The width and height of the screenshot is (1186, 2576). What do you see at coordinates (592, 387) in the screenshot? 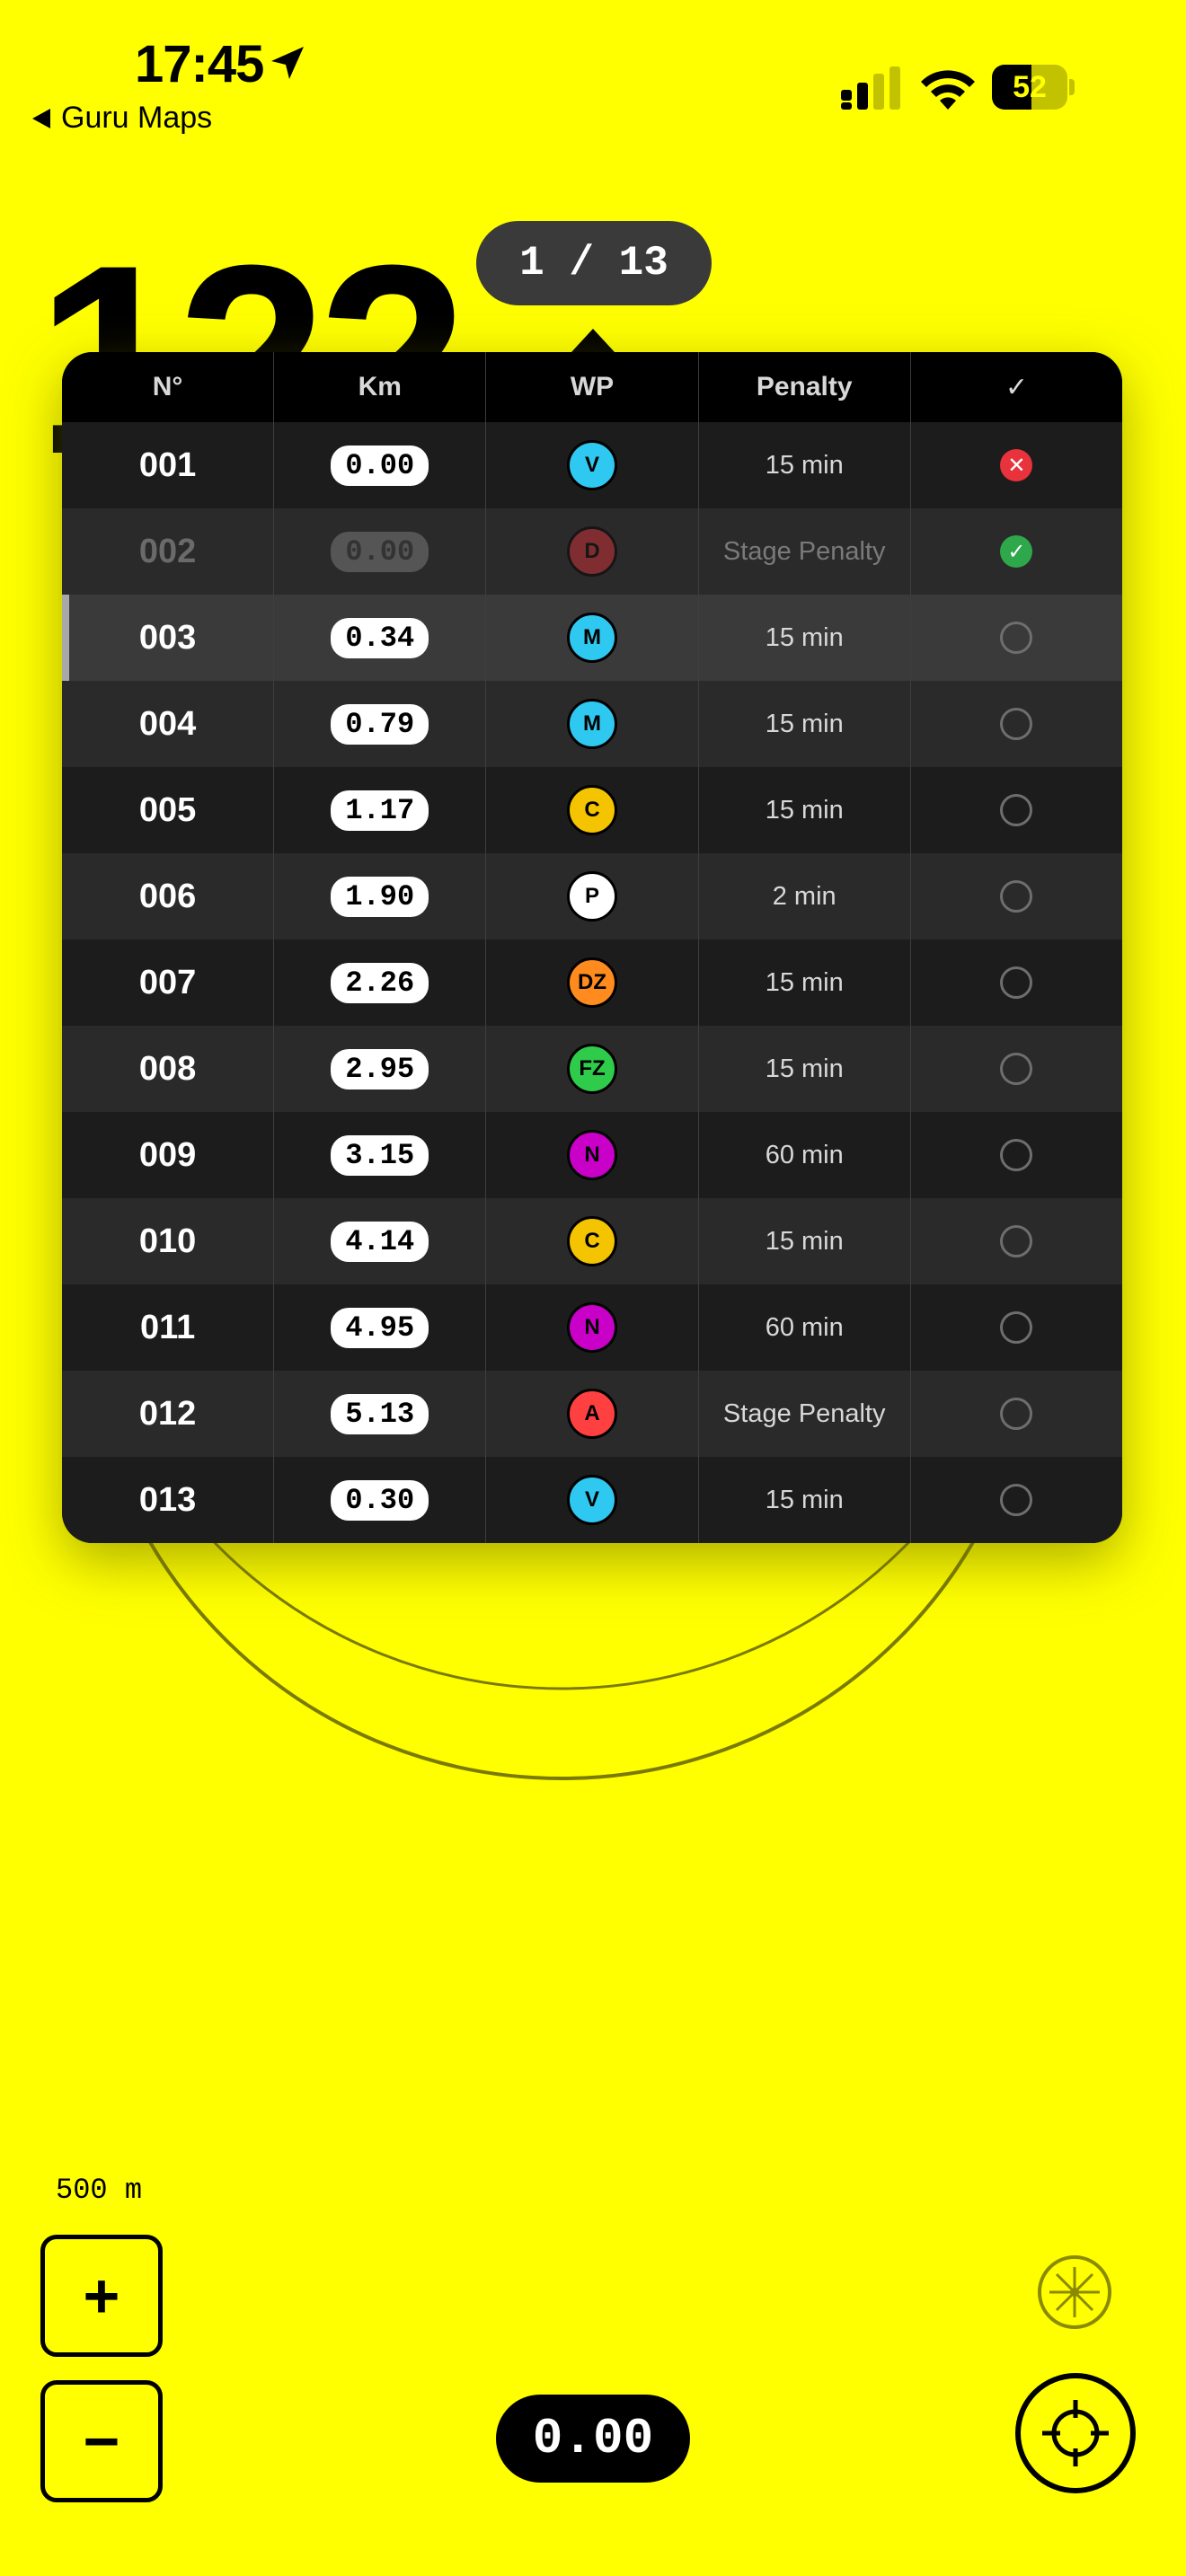
I see `table-header: N° Km WP Penalty ✓` at bounding box center [592, 387].